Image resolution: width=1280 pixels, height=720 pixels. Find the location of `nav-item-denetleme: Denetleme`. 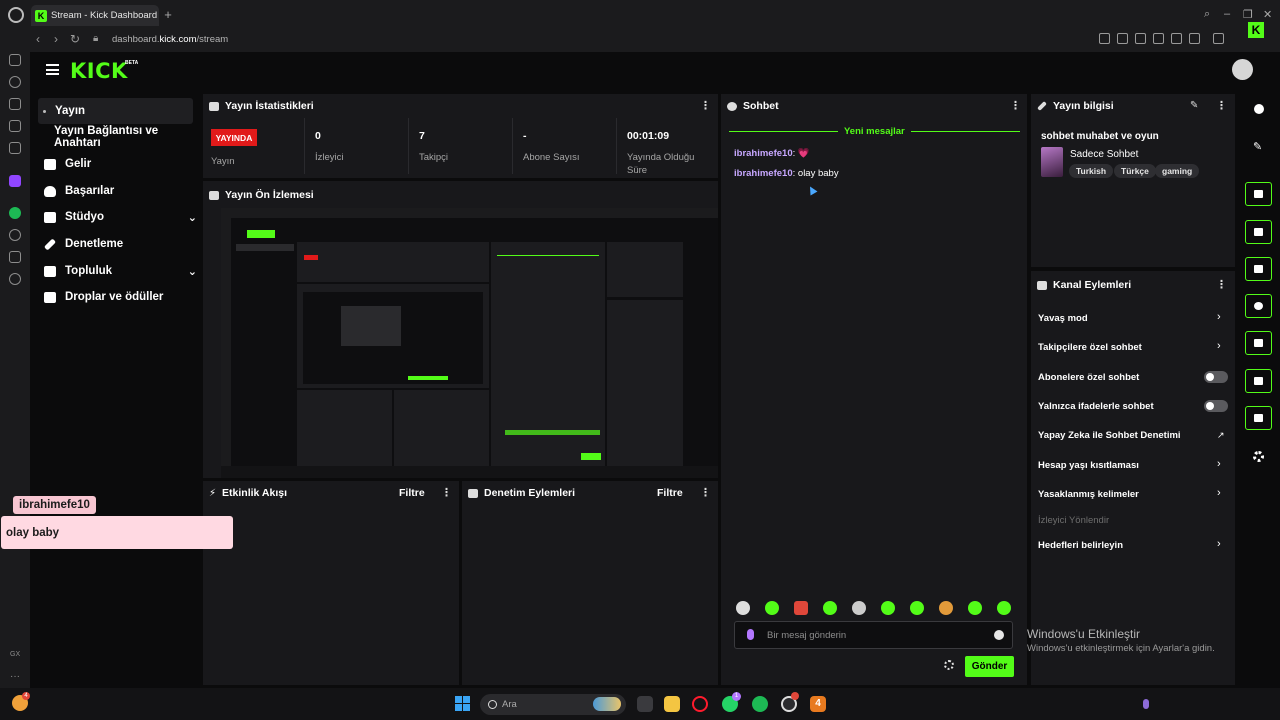

nav-item-denetleme: Denetleme is located at coordinates (115, 244).